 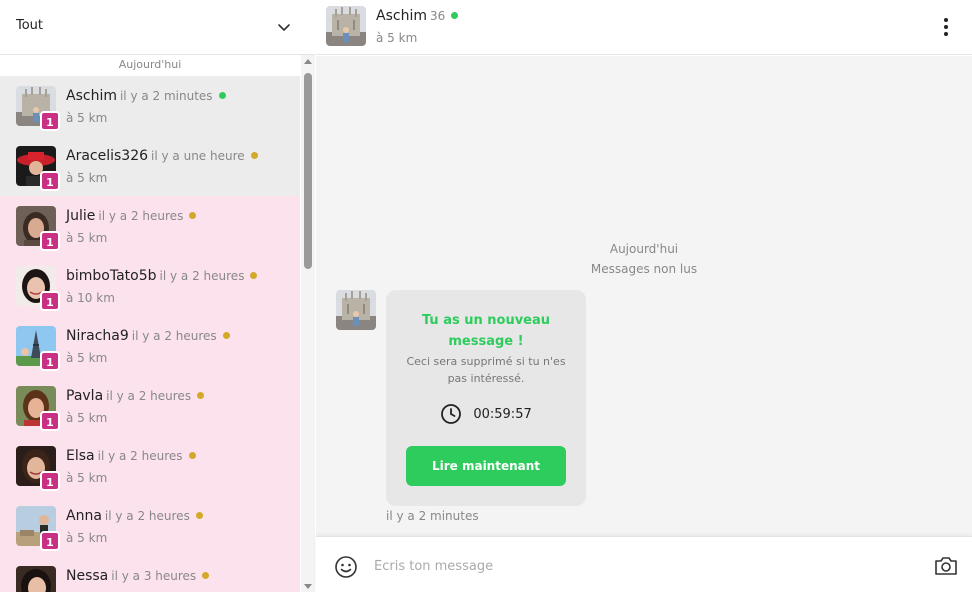 What do you see at coordinates (356, 310) in the screenshot?
I see `message-avatar` at bounding box center [356, 310].